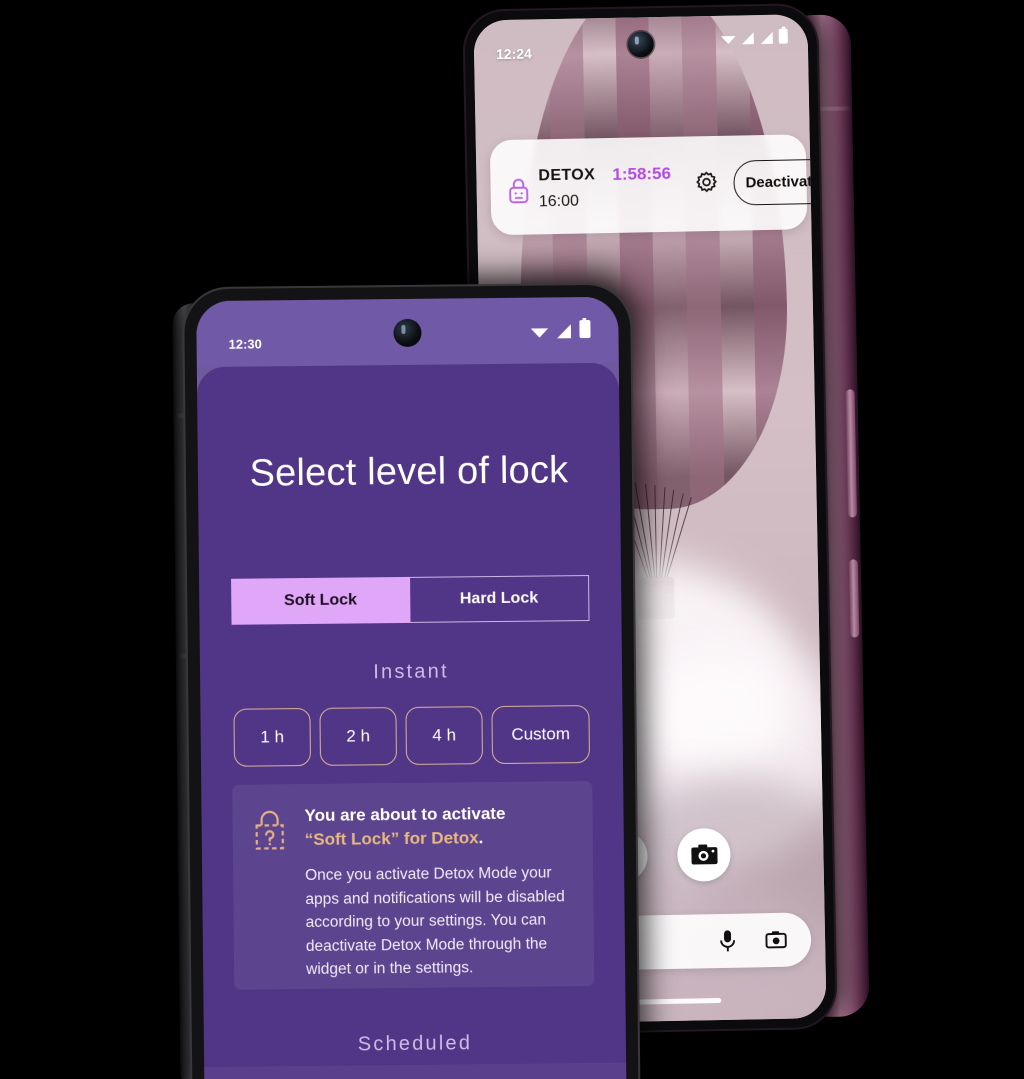  I want to click on front-phone-status-bar: 12:30, so click(407, 332).